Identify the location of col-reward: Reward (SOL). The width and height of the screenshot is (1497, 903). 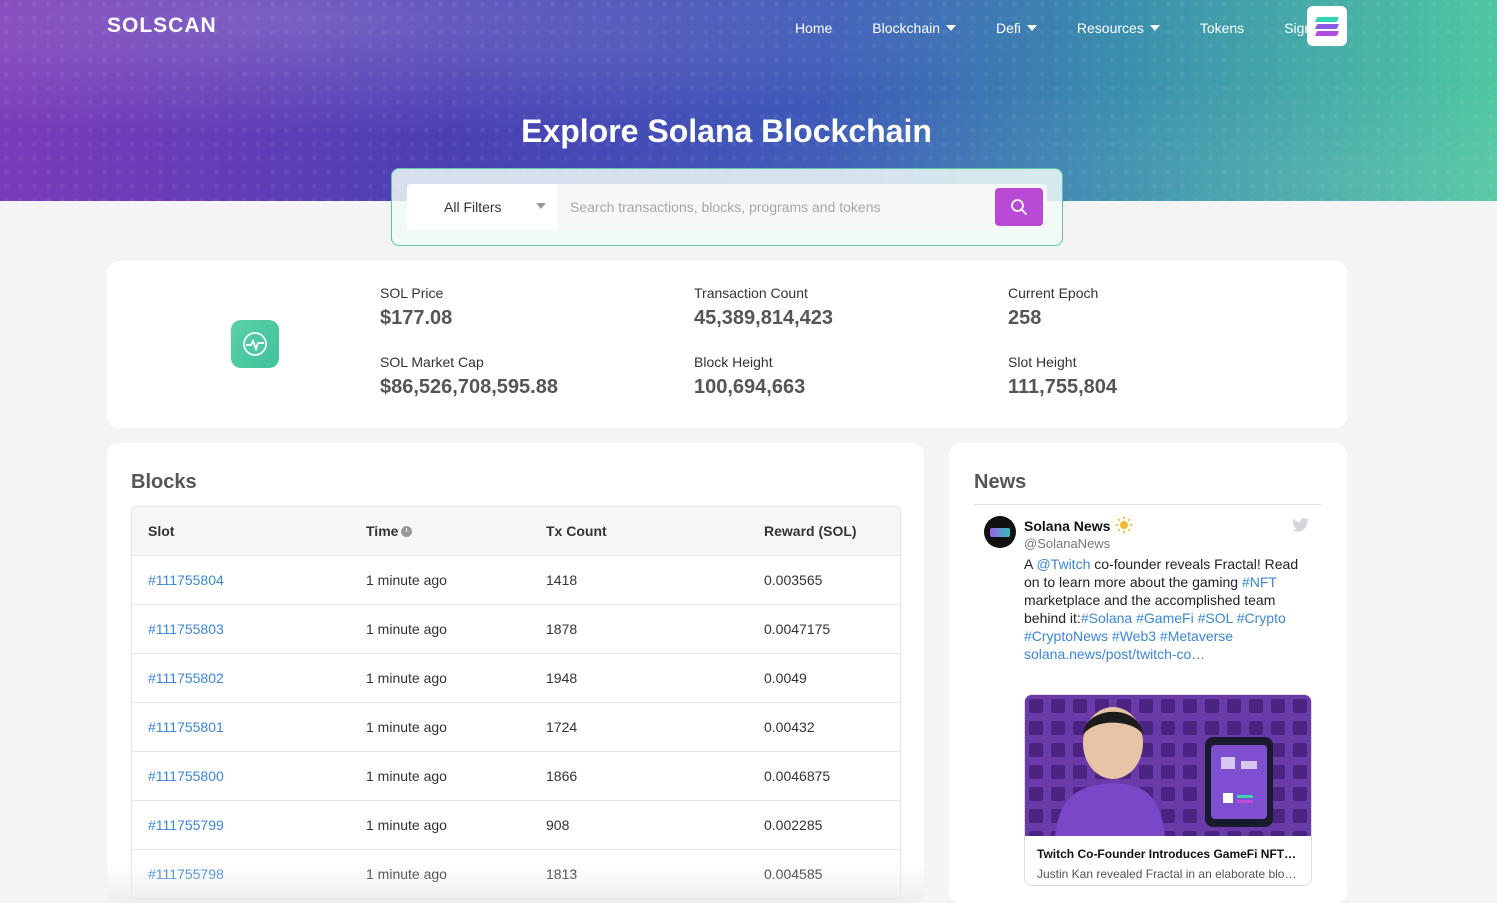
(810, 531).